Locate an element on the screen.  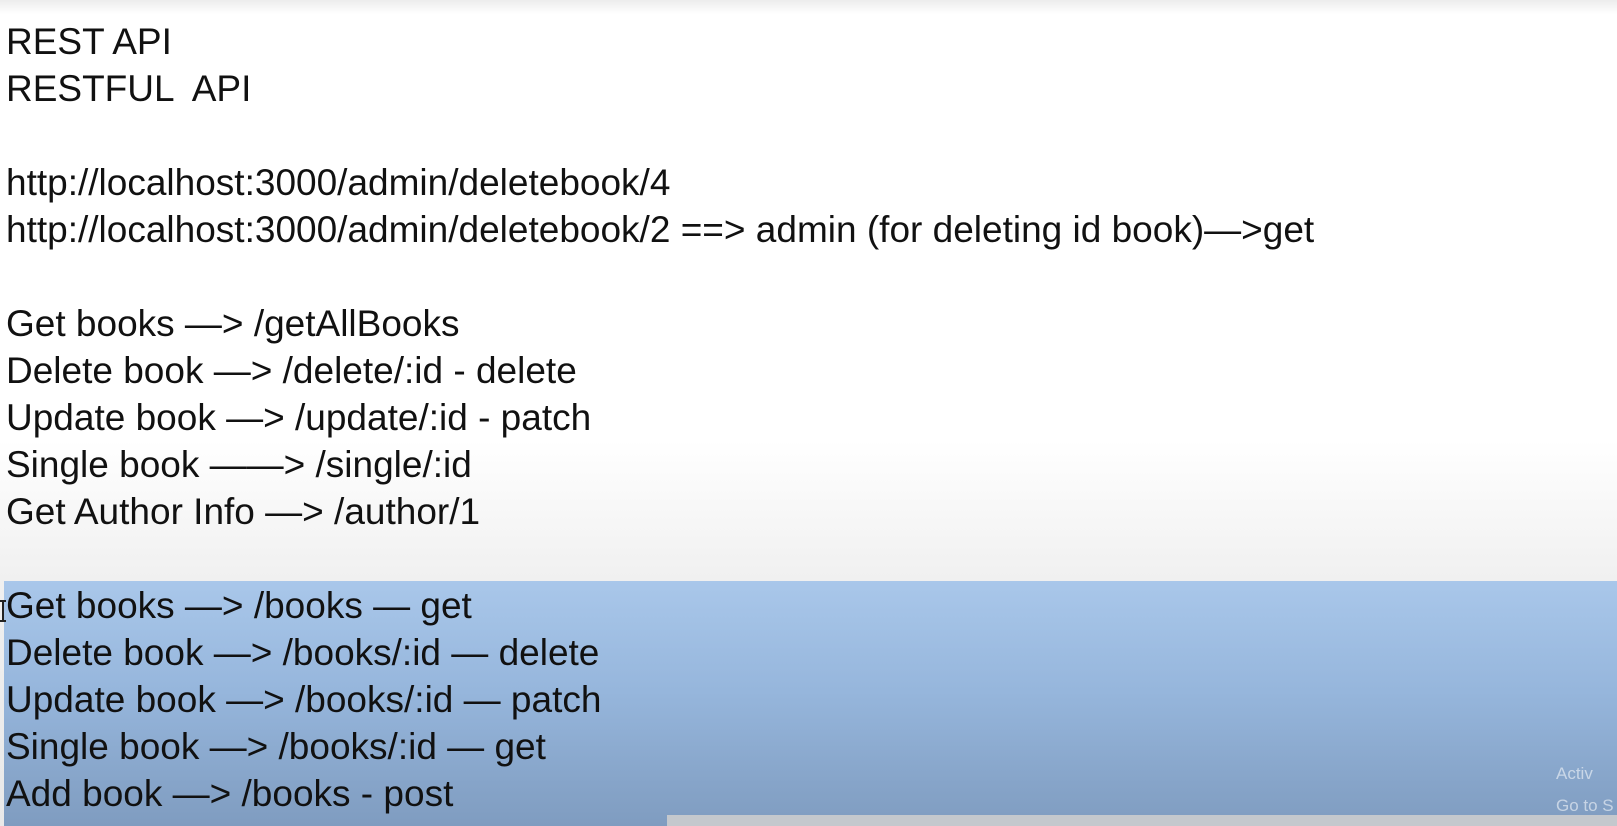
selected-text-line: Delete book —> /books/:id — delete is located at coordinates (303, 652).